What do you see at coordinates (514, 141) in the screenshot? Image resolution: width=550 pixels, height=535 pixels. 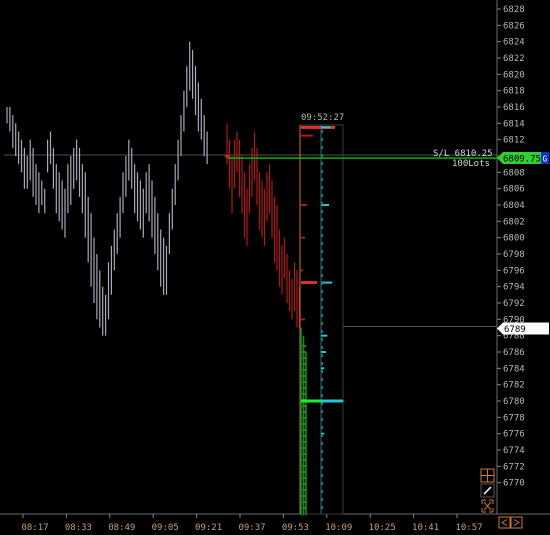 I see `price-tick-label: 6812` at bounding box center [514, 141].